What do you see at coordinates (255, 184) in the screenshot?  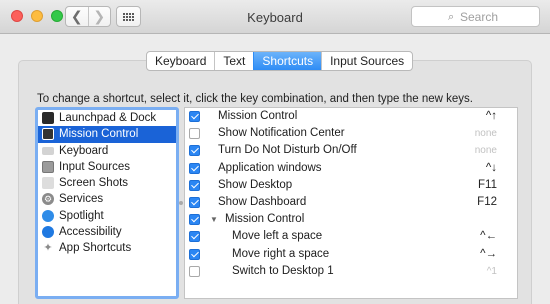 I see `shortcut-label: Show Desktop` at bounding box center [255, 184].